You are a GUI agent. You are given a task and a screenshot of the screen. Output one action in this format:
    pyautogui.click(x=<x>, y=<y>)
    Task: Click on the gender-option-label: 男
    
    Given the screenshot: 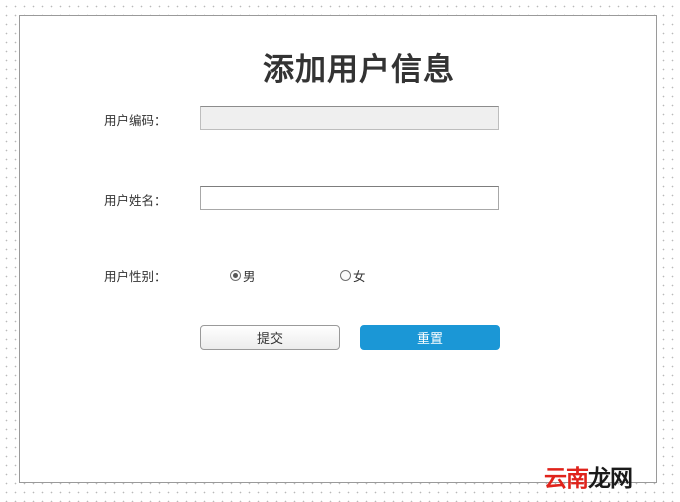 What is the action you would take?
    pyautogui.click(x=249, y=276)
    